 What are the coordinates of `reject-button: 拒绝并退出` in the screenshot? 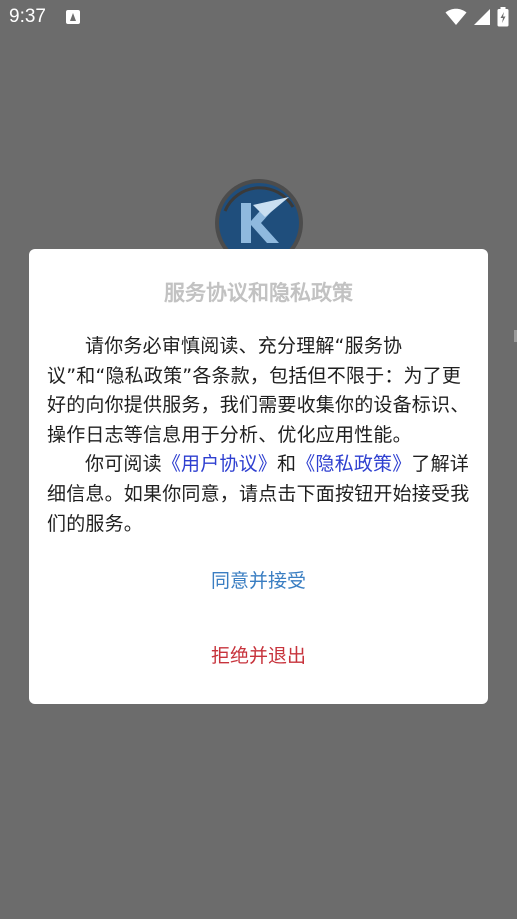 It's located at (258, 656).